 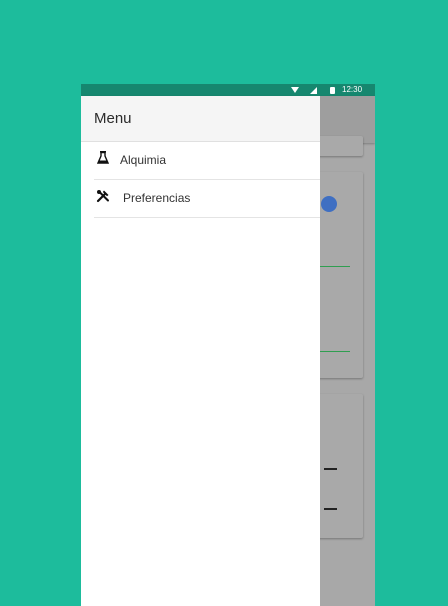 What do you see at coordinates (228, 90) in the screenshot?
I see `status-bar: 12:30` at bounding box center [228, 90].